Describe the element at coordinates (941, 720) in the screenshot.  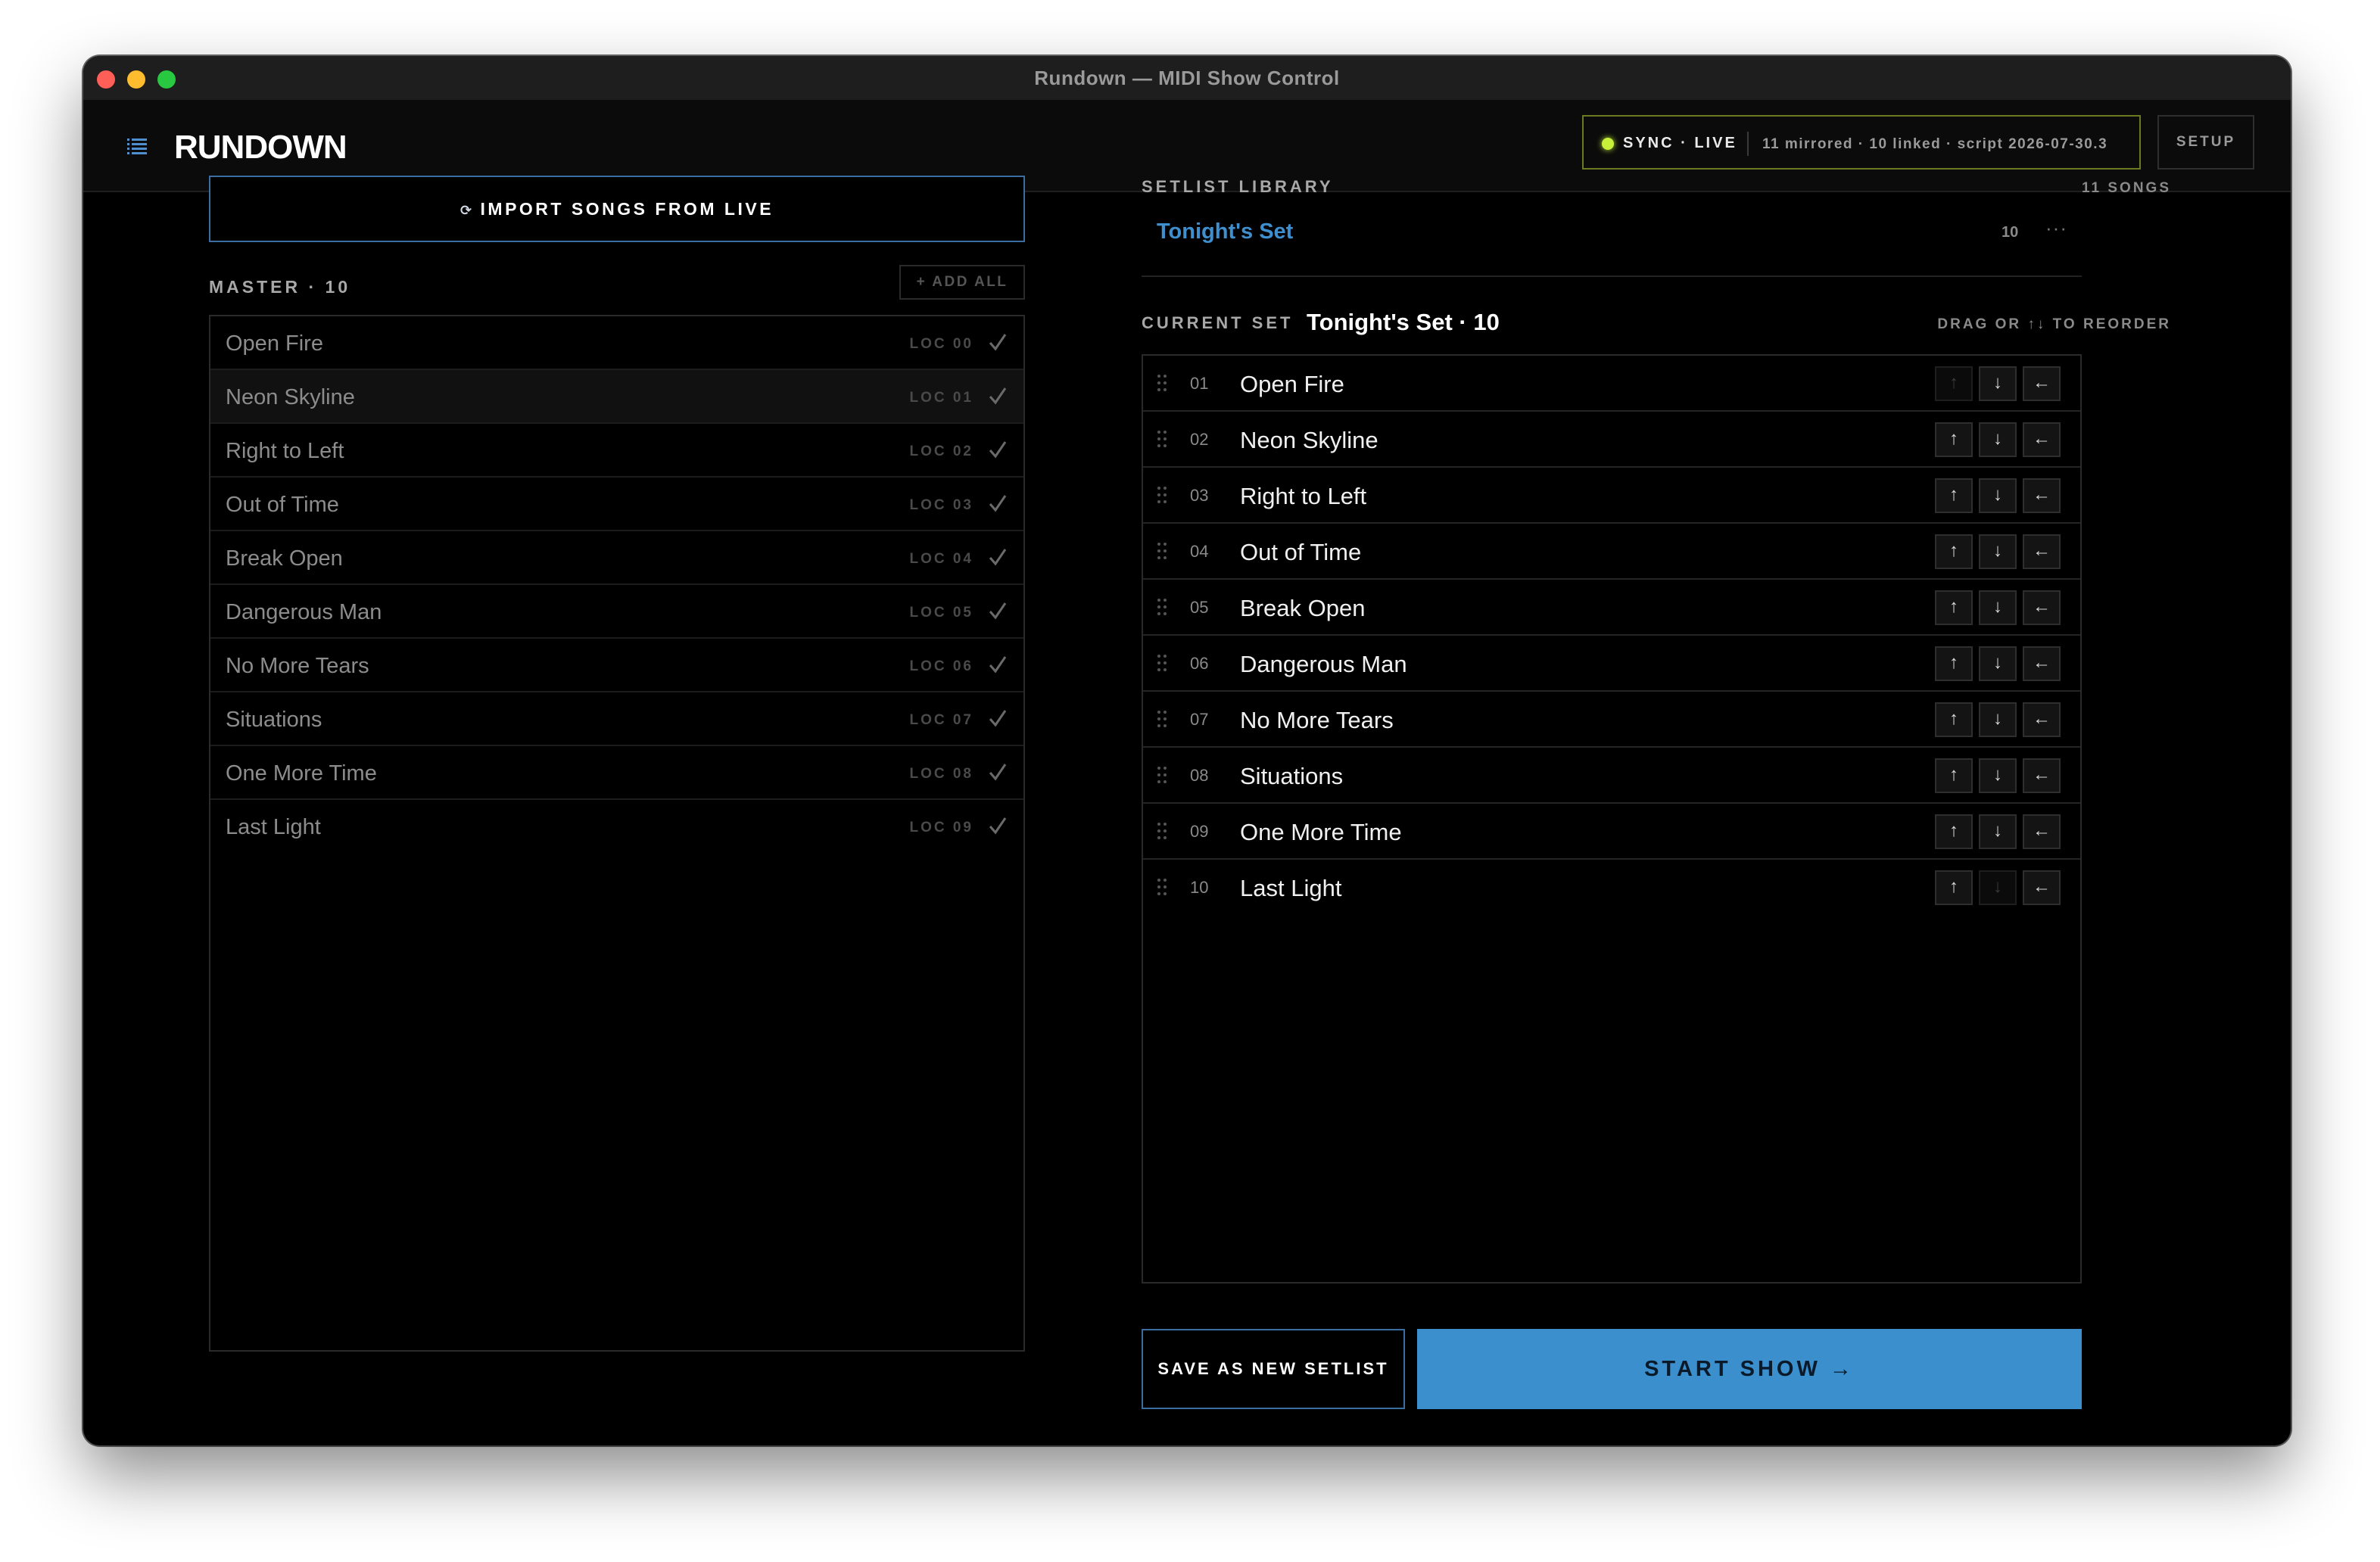
I see `master-song-locator: LOC 07` at that location.